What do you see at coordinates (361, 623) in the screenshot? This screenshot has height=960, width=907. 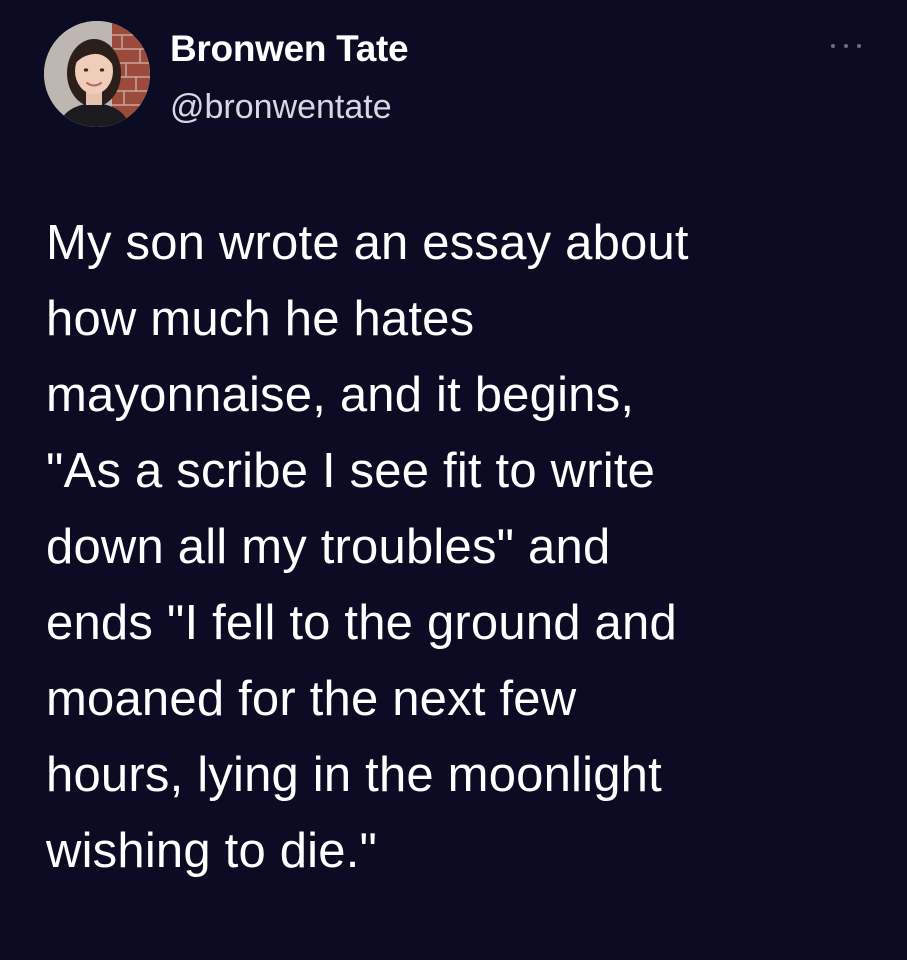 I see `tweet-text-line: ends "I fell to the ground and` at bounding box center [361, 623].